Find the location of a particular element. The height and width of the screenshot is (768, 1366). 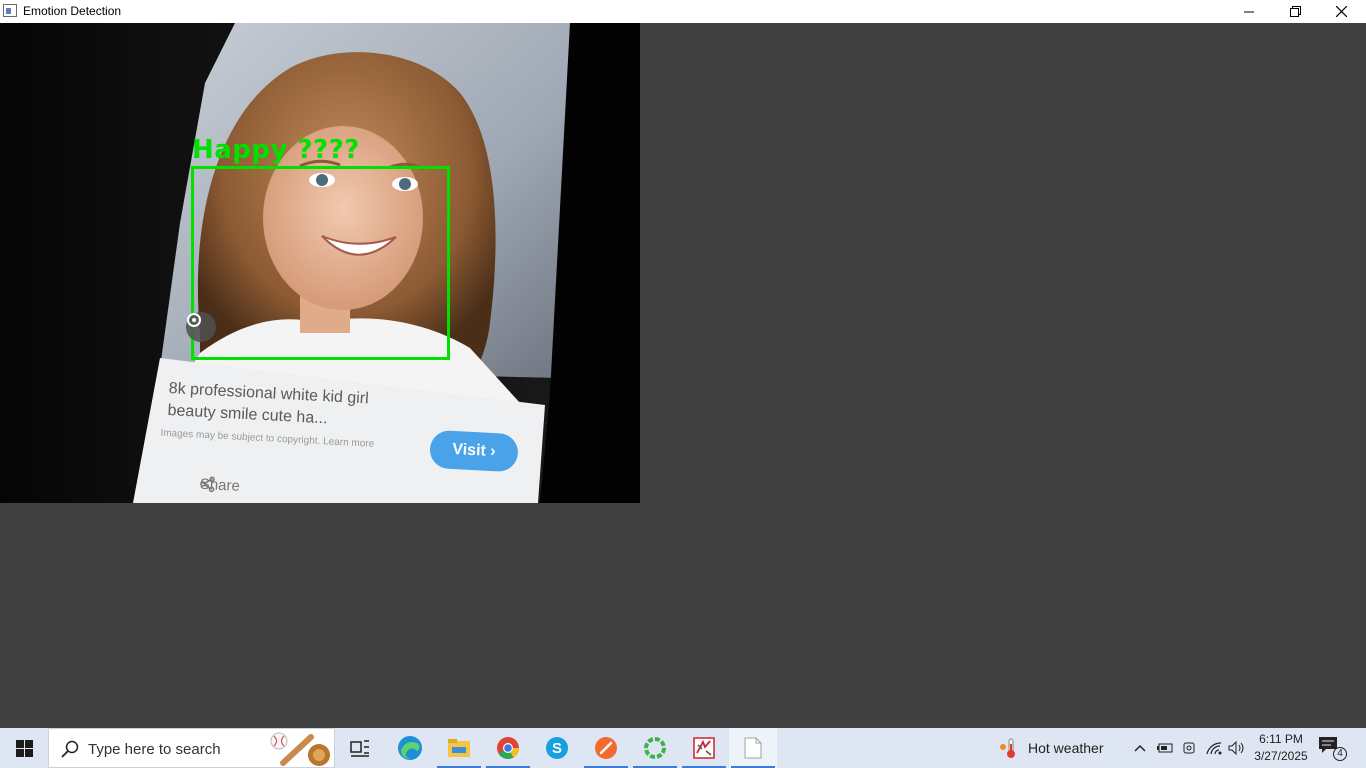

search-placeholder: Type here to search is located at coordinates (154, 749).